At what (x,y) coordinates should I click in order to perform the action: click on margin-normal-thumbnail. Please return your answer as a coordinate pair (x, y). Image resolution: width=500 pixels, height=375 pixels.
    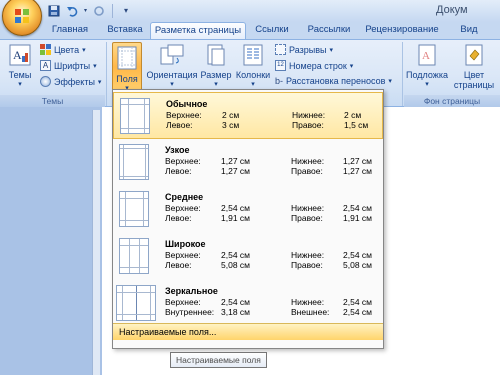
    Looking at the image, I should click on (135, 116).